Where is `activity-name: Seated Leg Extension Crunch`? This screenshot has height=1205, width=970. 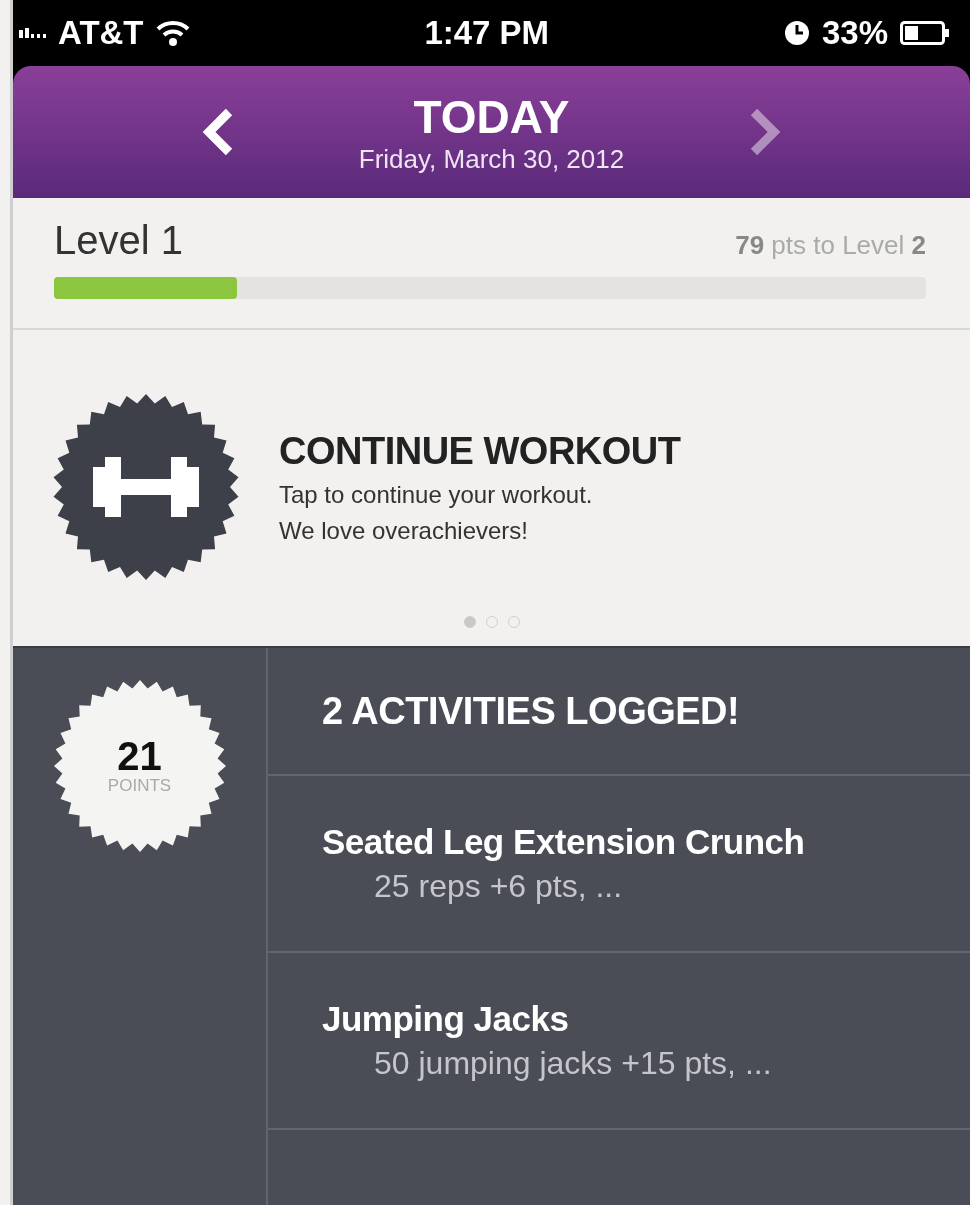 activity-name: Seated Leg Extension Crunch is located at coordinates (564, 842).